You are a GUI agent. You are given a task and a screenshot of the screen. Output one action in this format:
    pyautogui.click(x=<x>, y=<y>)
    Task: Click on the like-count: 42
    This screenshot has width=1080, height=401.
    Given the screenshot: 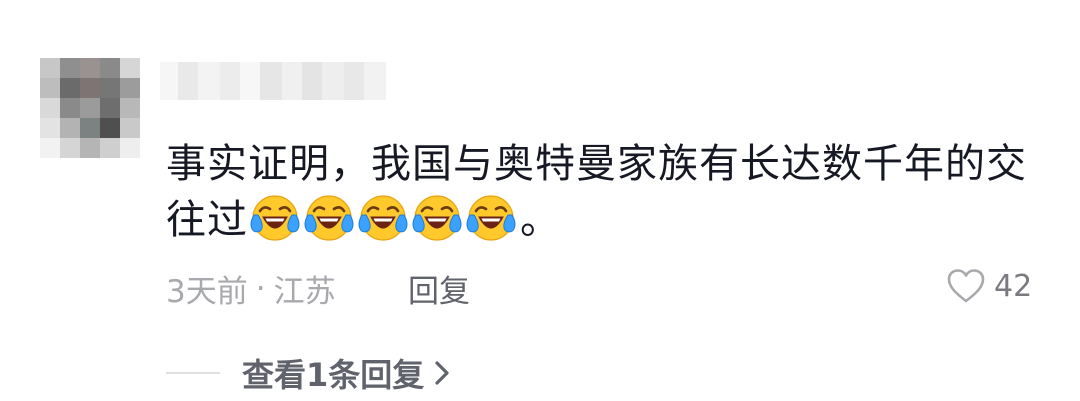 What is the action you would take?
    pyautogui.click(x=1013, y=286)
    